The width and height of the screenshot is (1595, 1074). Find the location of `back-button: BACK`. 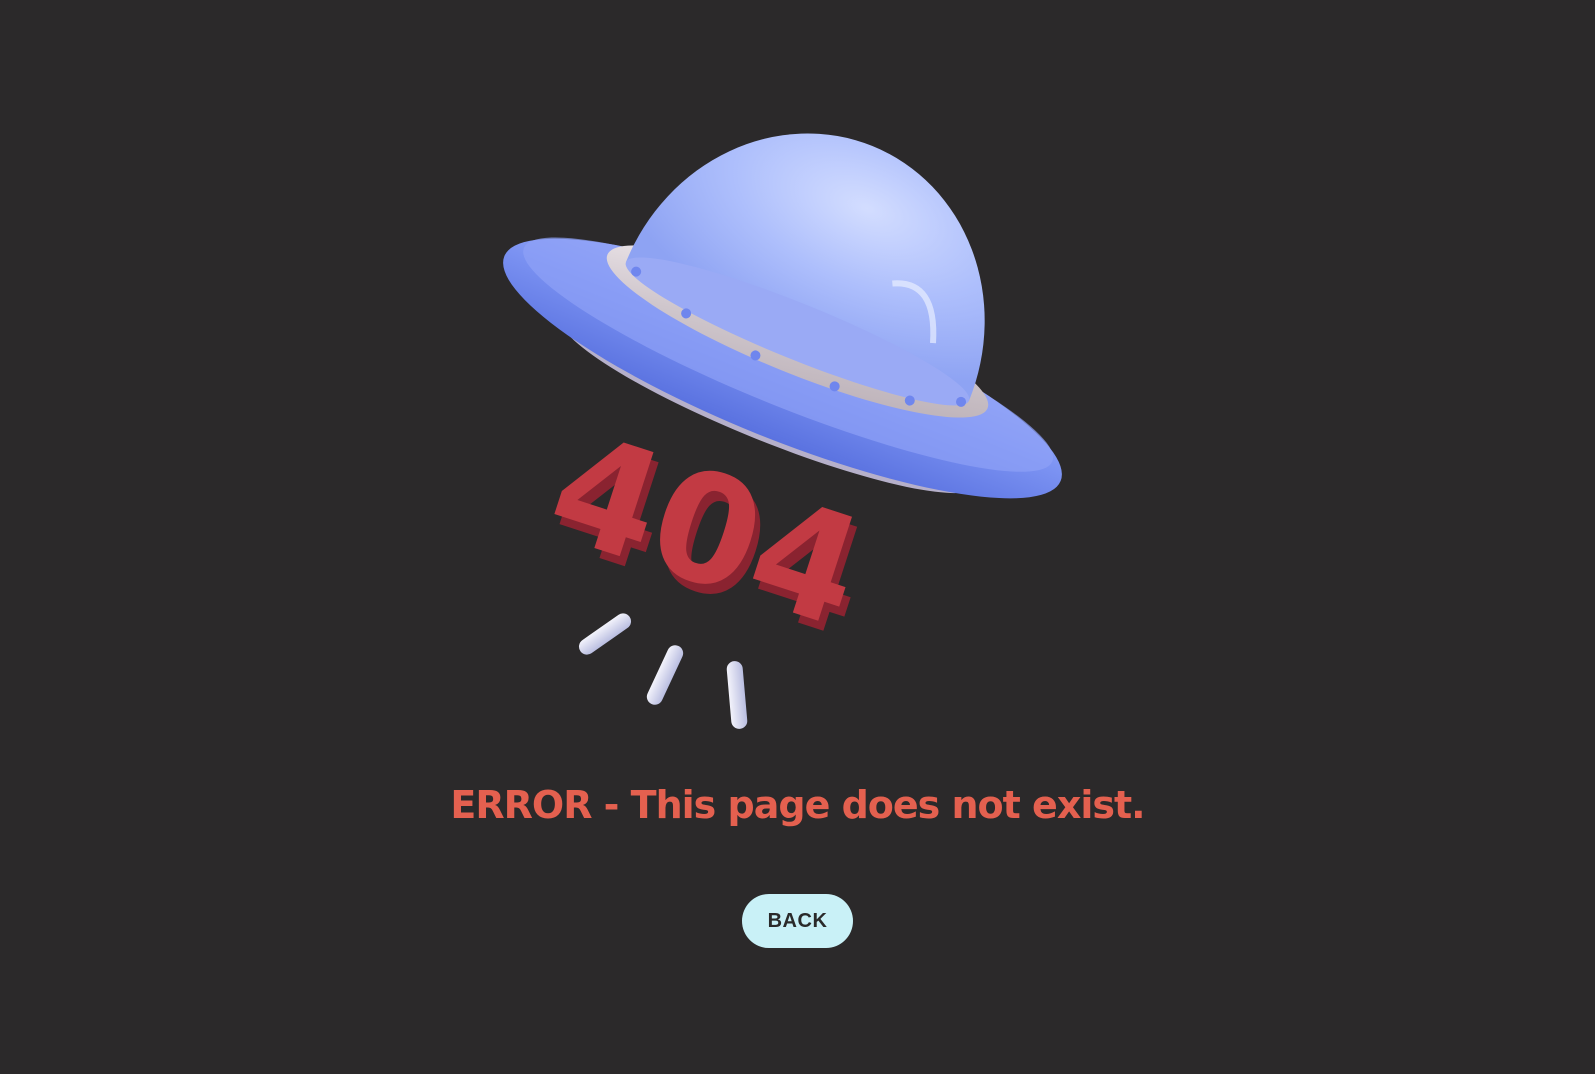

back-button: BACK is located at coordinates (797, 921).